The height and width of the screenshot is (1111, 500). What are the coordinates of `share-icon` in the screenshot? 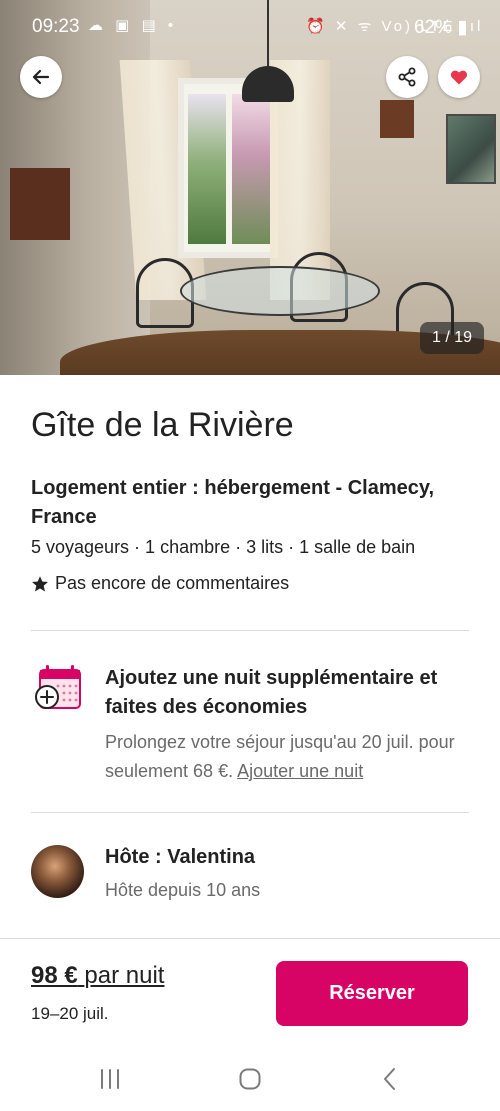 It's located at (407, 77).